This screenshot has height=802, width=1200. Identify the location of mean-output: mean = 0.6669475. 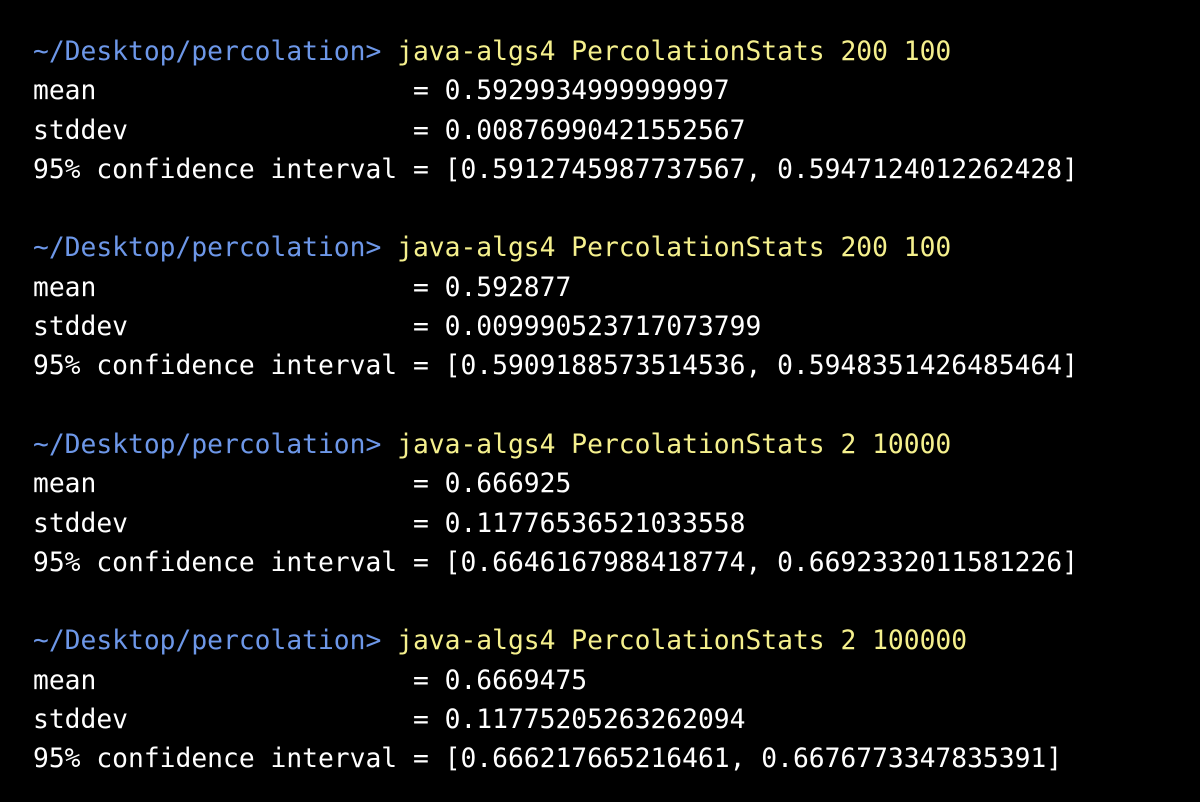
(310, 680).